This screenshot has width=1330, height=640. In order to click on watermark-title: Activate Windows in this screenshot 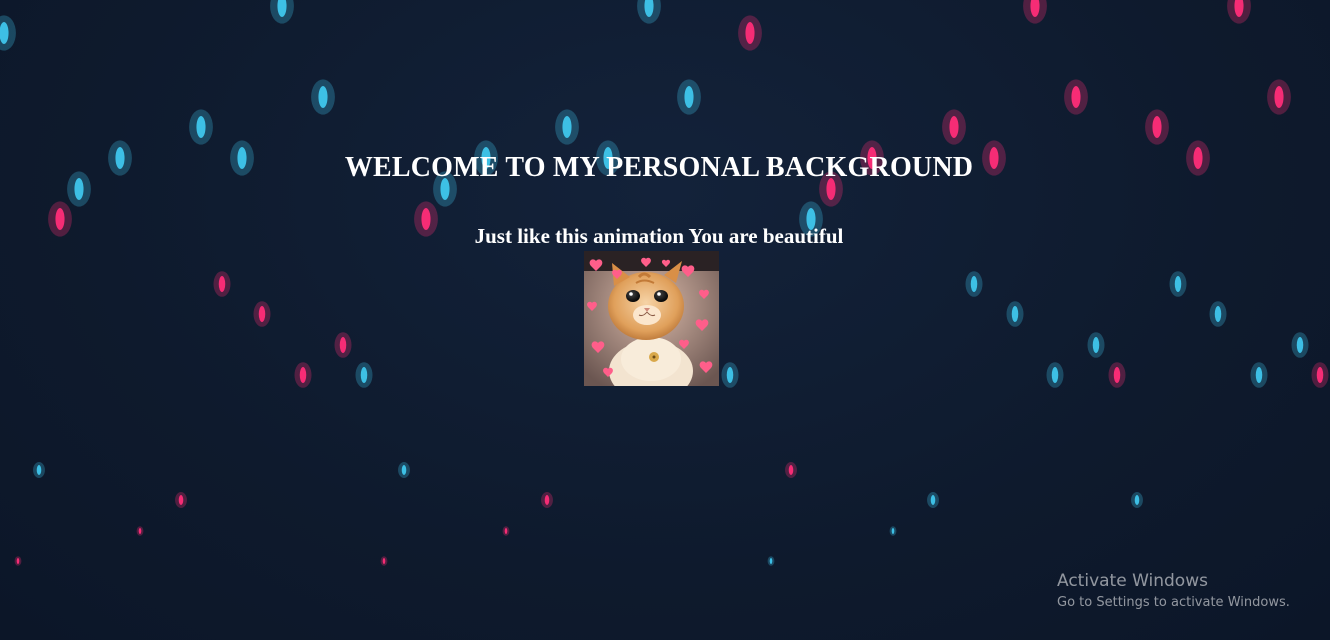, I will do `click(1132, 581)`.